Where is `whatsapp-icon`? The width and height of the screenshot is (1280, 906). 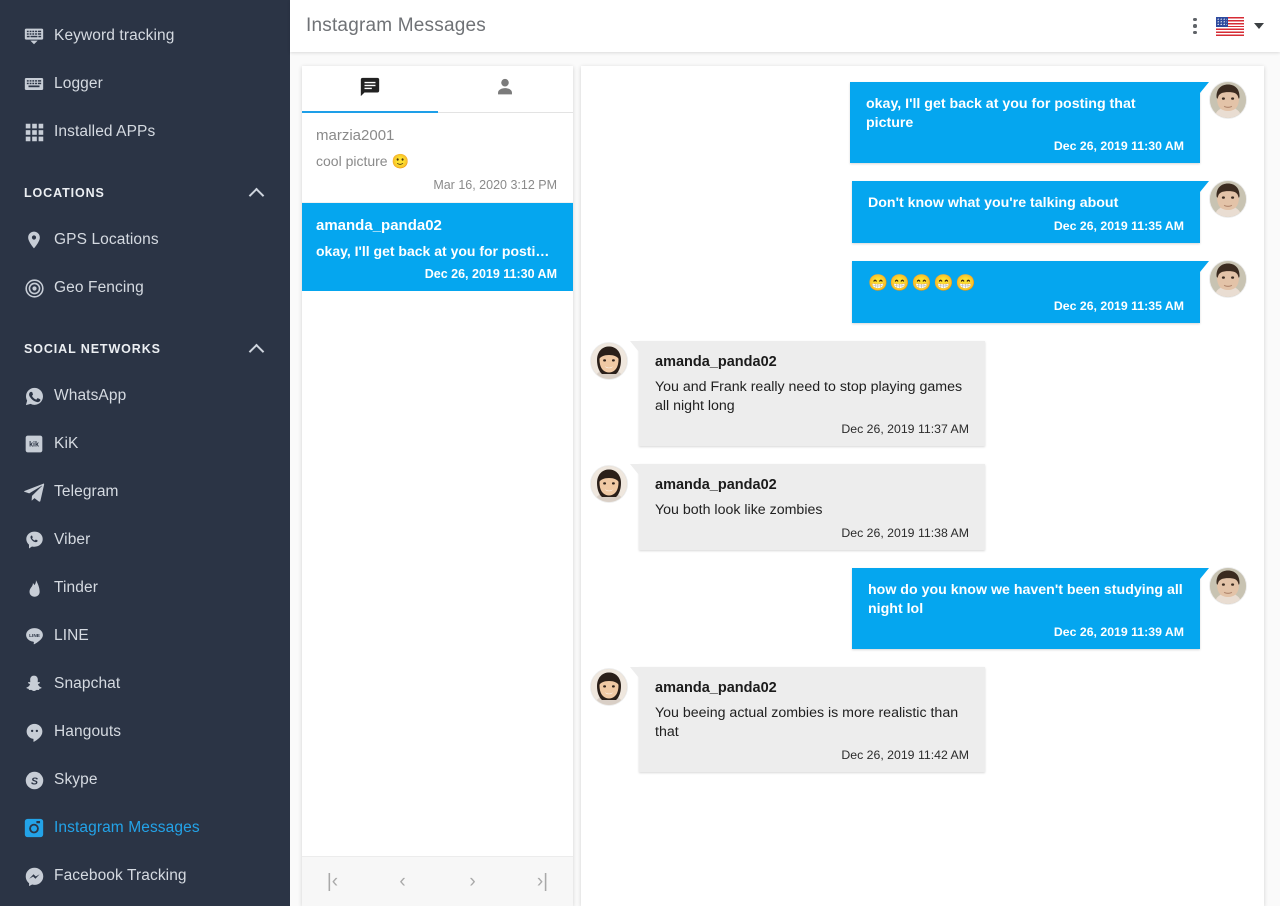 whatsapp-icon is located at coordinates (34, 396).